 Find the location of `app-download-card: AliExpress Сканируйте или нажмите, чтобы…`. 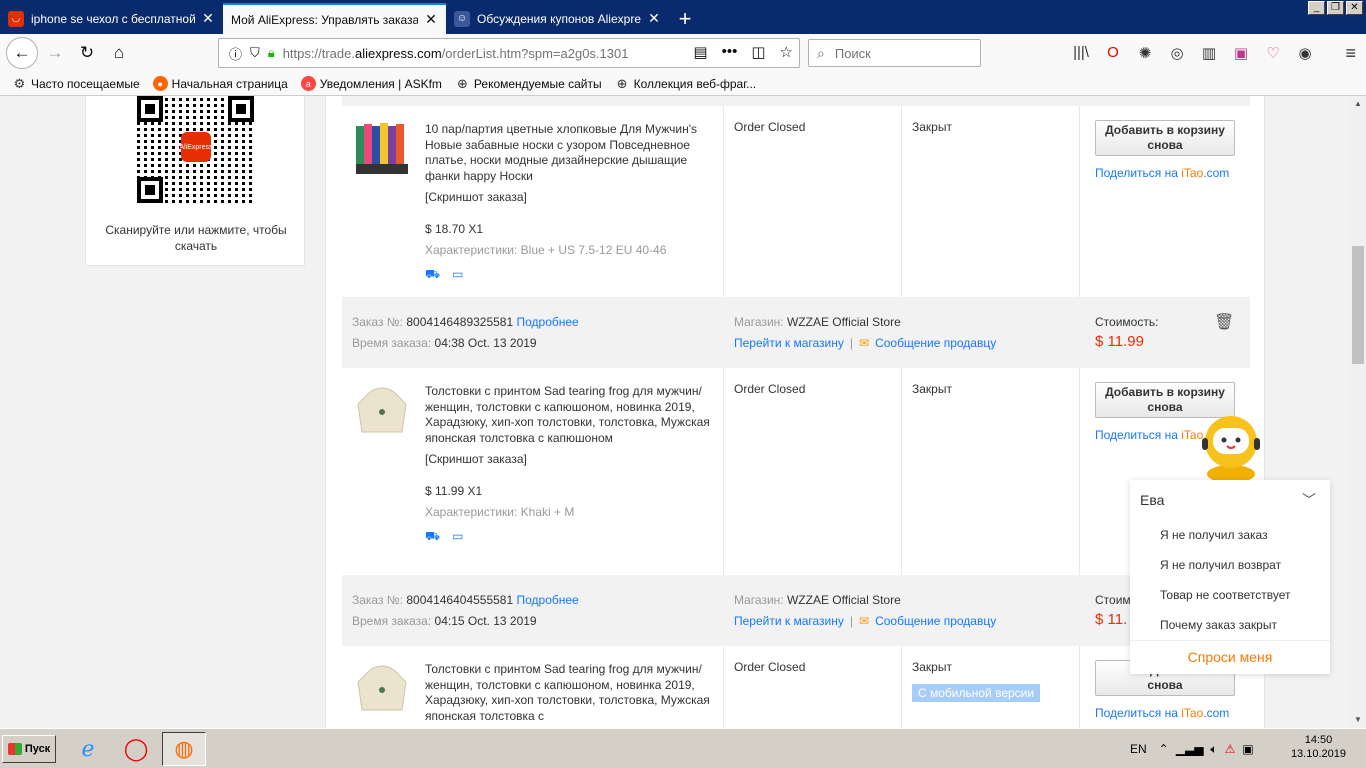

app-download-card: AliExpress Сканируйте или нажмите, чтобы… is located at coordinates (195, 181).